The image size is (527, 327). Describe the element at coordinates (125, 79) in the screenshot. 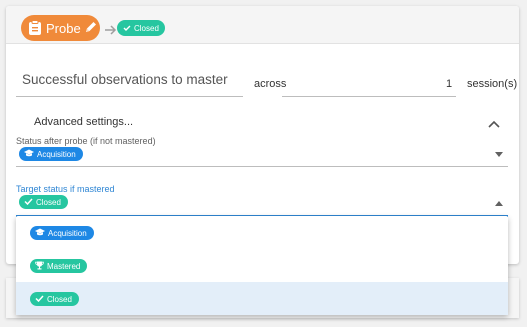

I see `observations-label: Successful observations to master` at that location.